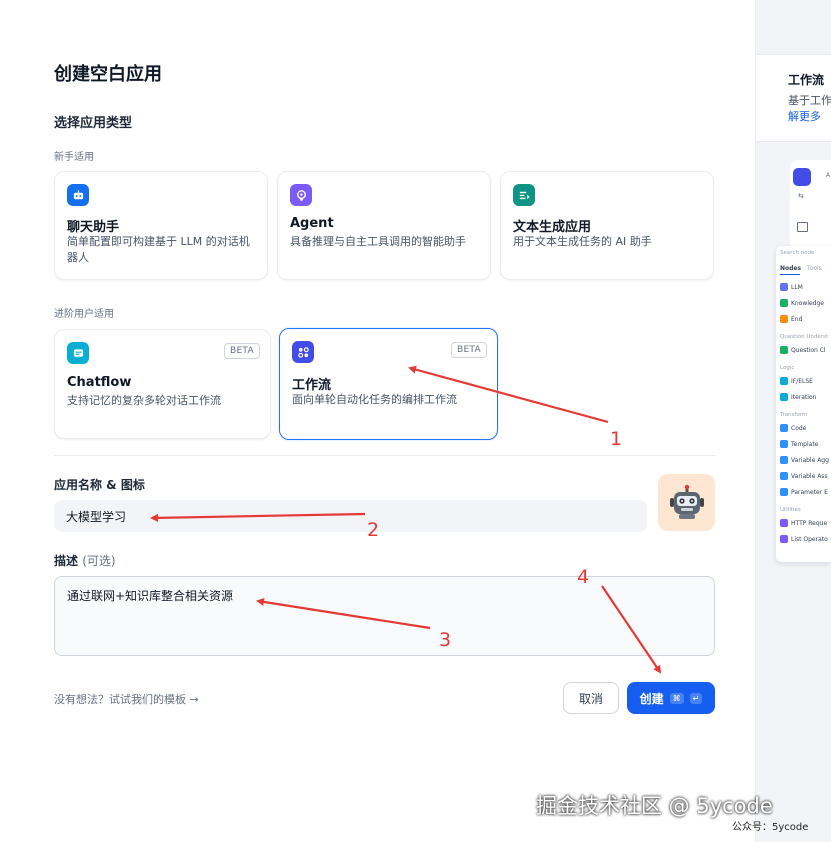  Describe the element at coordinates (654, 806) in the screenshot. I see `watermark-main: 掘金技术社区 @ 5ycode` at that location.